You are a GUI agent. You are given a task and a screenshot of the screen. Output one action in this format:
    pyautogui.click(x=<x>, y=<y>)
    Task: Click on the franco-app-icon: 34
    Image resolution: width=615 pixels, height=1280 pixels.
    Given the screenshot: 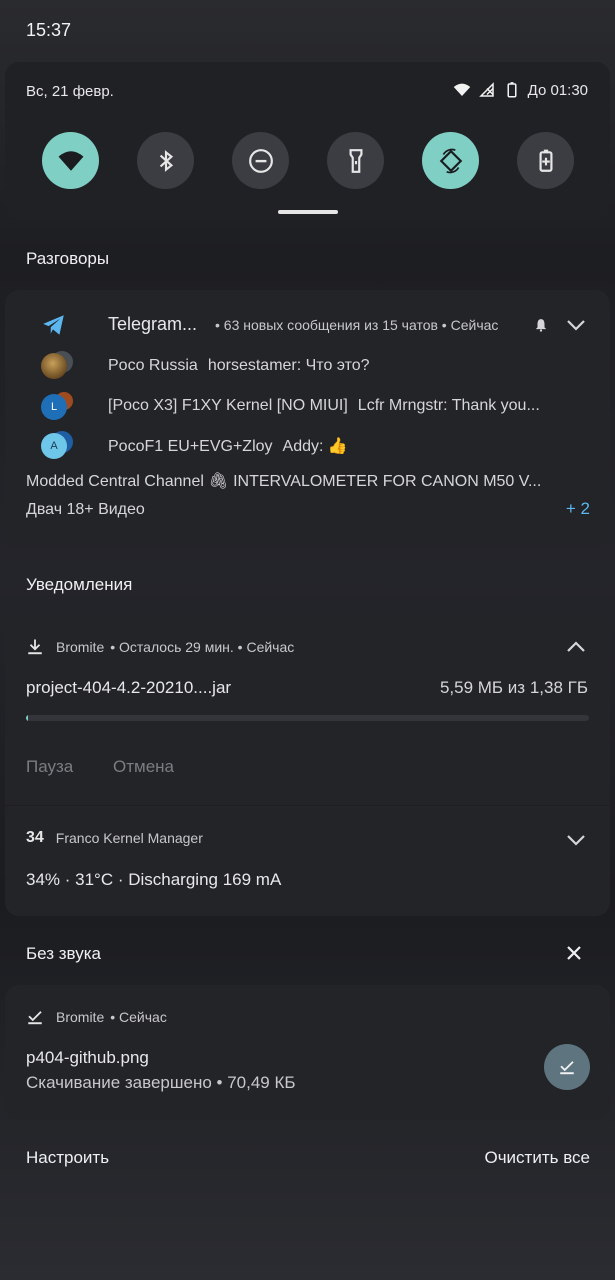 What is the action you would take?
    pyautogui.click(x=35, y=837)
    